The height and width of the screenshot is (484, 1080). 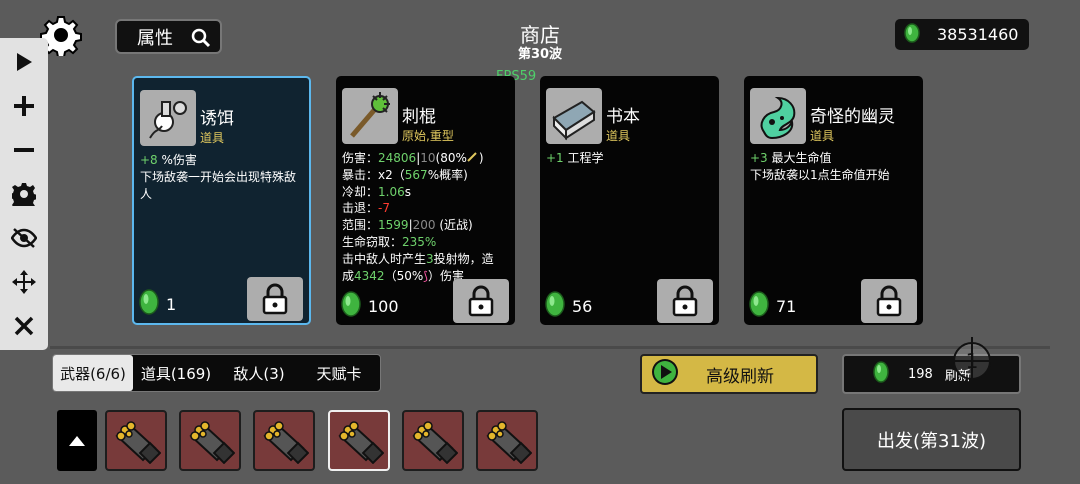 I want to click on tab-weapons: 武器(6/6), so click(x=93, y=373).